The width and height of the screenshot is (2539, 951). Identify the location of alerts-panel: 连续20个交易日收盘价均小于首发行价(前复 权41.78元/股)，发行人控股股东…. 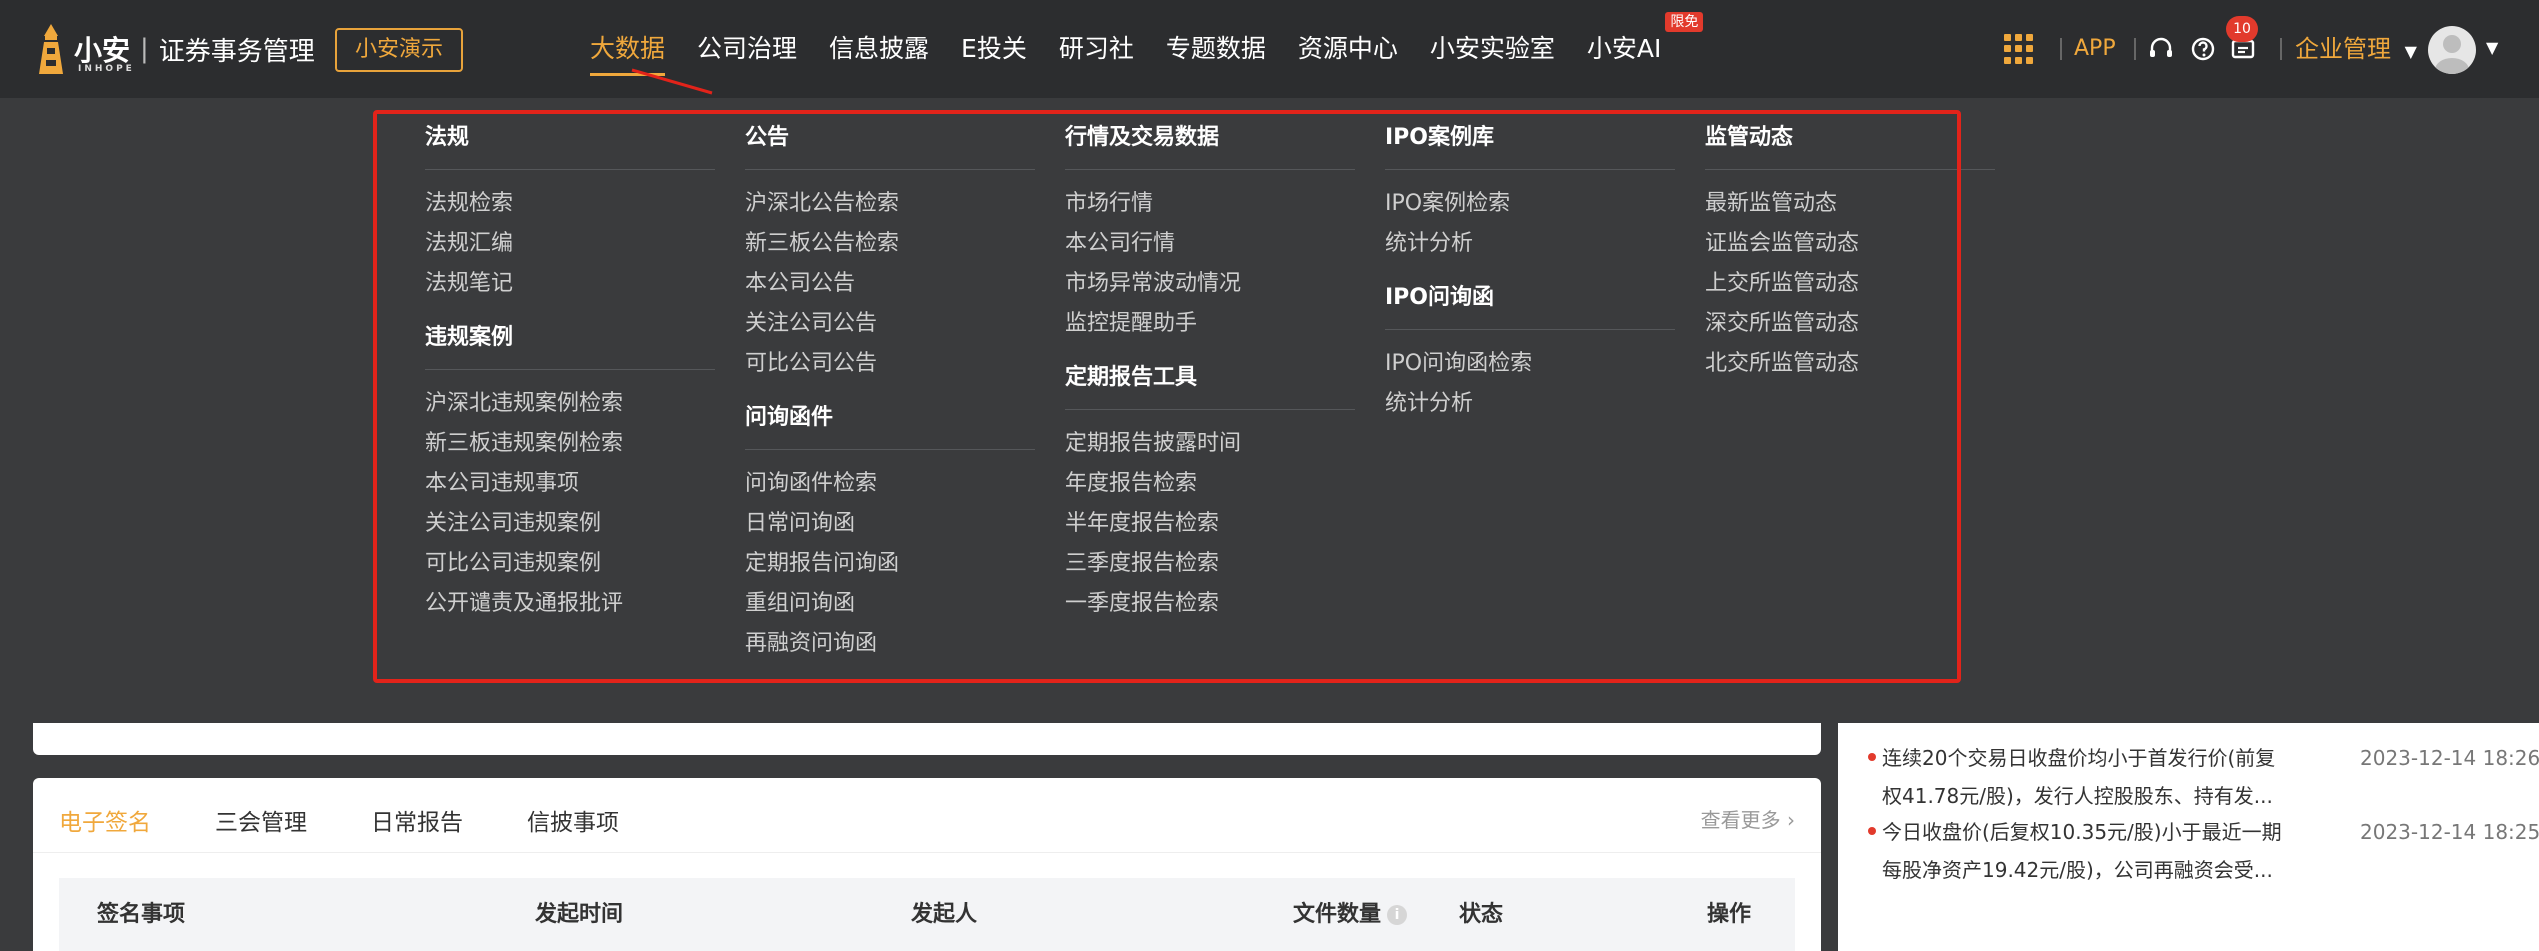
(2188, 837).